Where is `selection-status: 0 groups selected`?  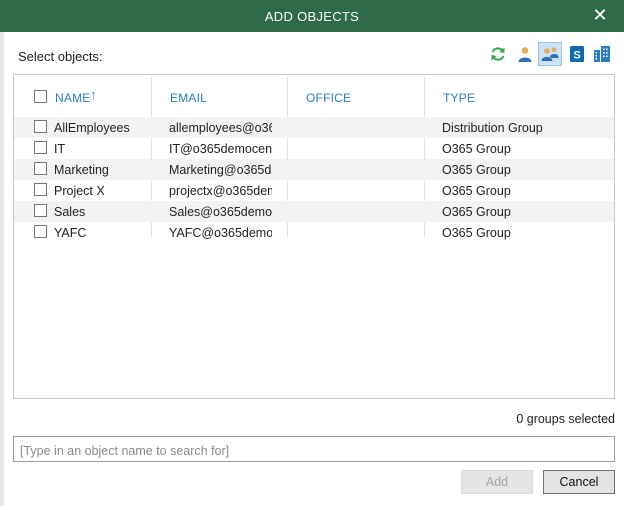
selection-status: 0 groups selected is located at coordinates (565, 419).